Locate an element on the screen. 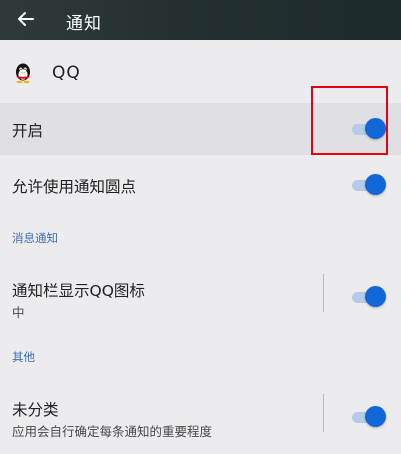  uncategorized-description: 应用会自行确定每条通知的重要程度 is located at coordinates (112, 431).